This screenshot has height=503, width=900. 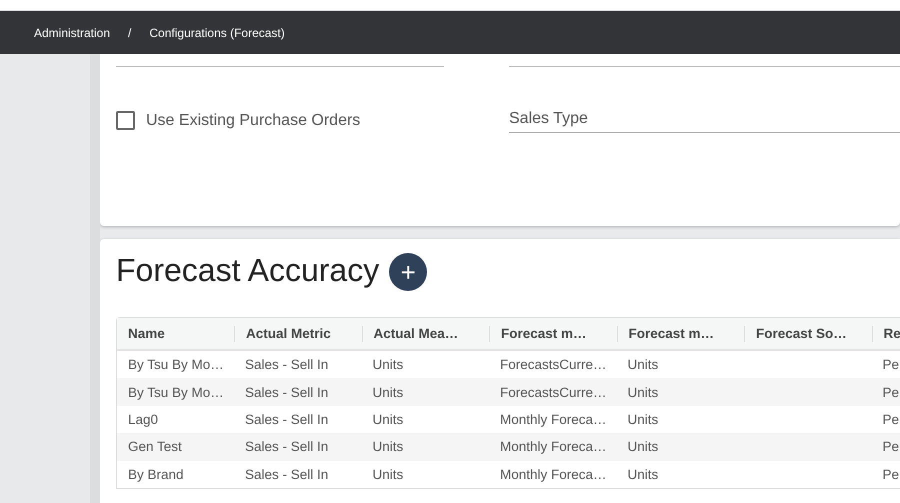 What do you see at coordinates (248, 270) in the screenshot?
I see `section-title: Forecast Accuracy` at bounding box center [248, 270].